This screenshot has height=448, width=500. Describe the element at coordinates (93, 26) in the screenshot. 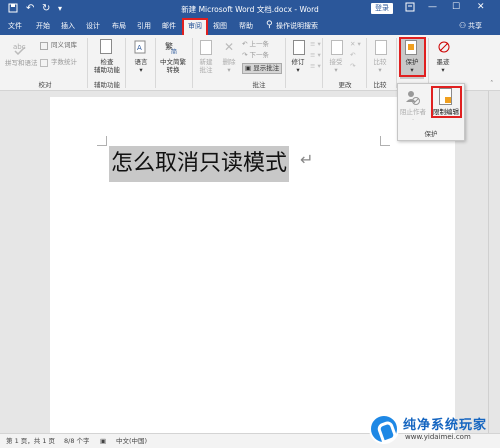

I see `tab-design: 设计` at that location.